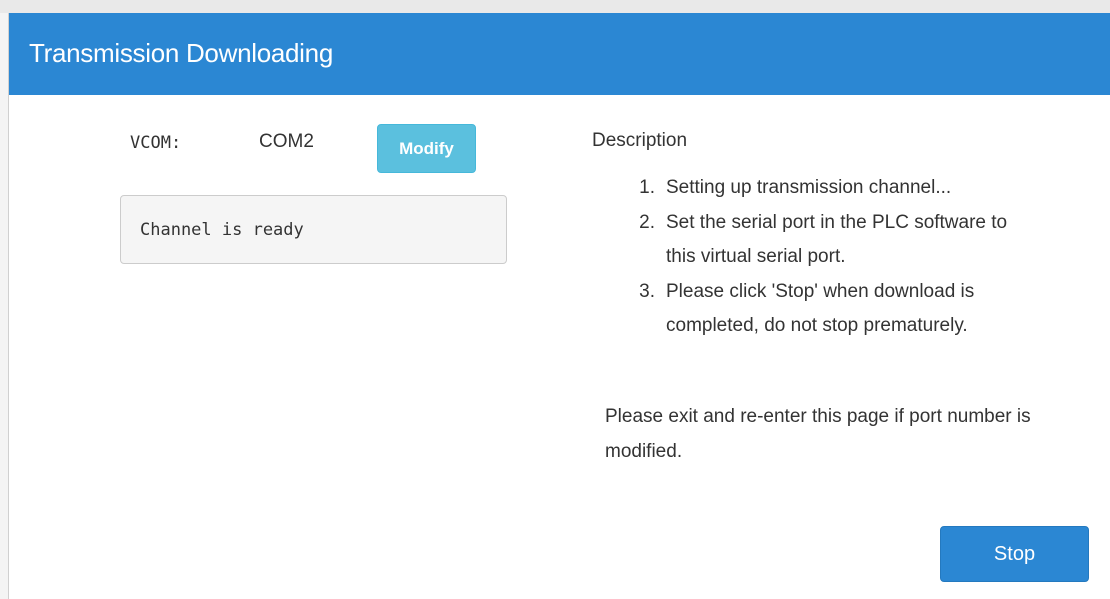  I want to click on vcom-port-value: COM2, so click(286, 141).